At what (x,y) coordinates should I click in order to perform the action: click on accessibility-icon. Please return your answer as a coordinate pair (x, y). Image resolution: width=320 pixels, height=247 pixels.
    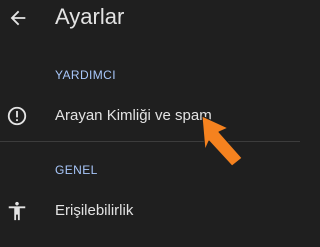
    Looking at the image, I should click on (17, 211).